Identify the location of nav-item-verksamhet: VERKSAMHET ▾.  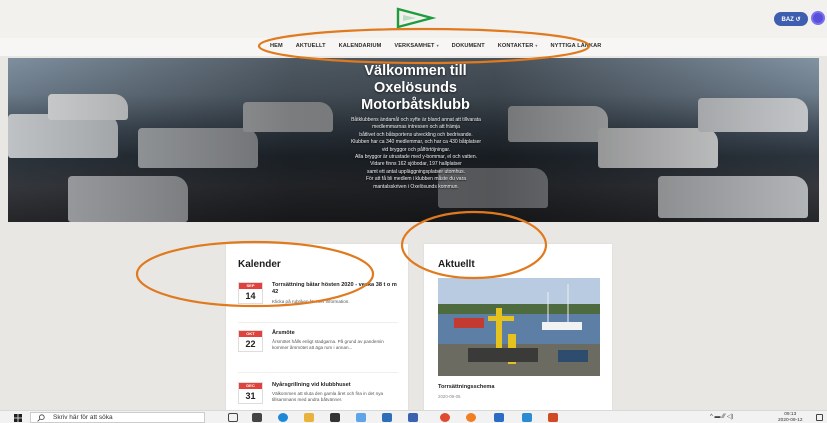
(416, 46).